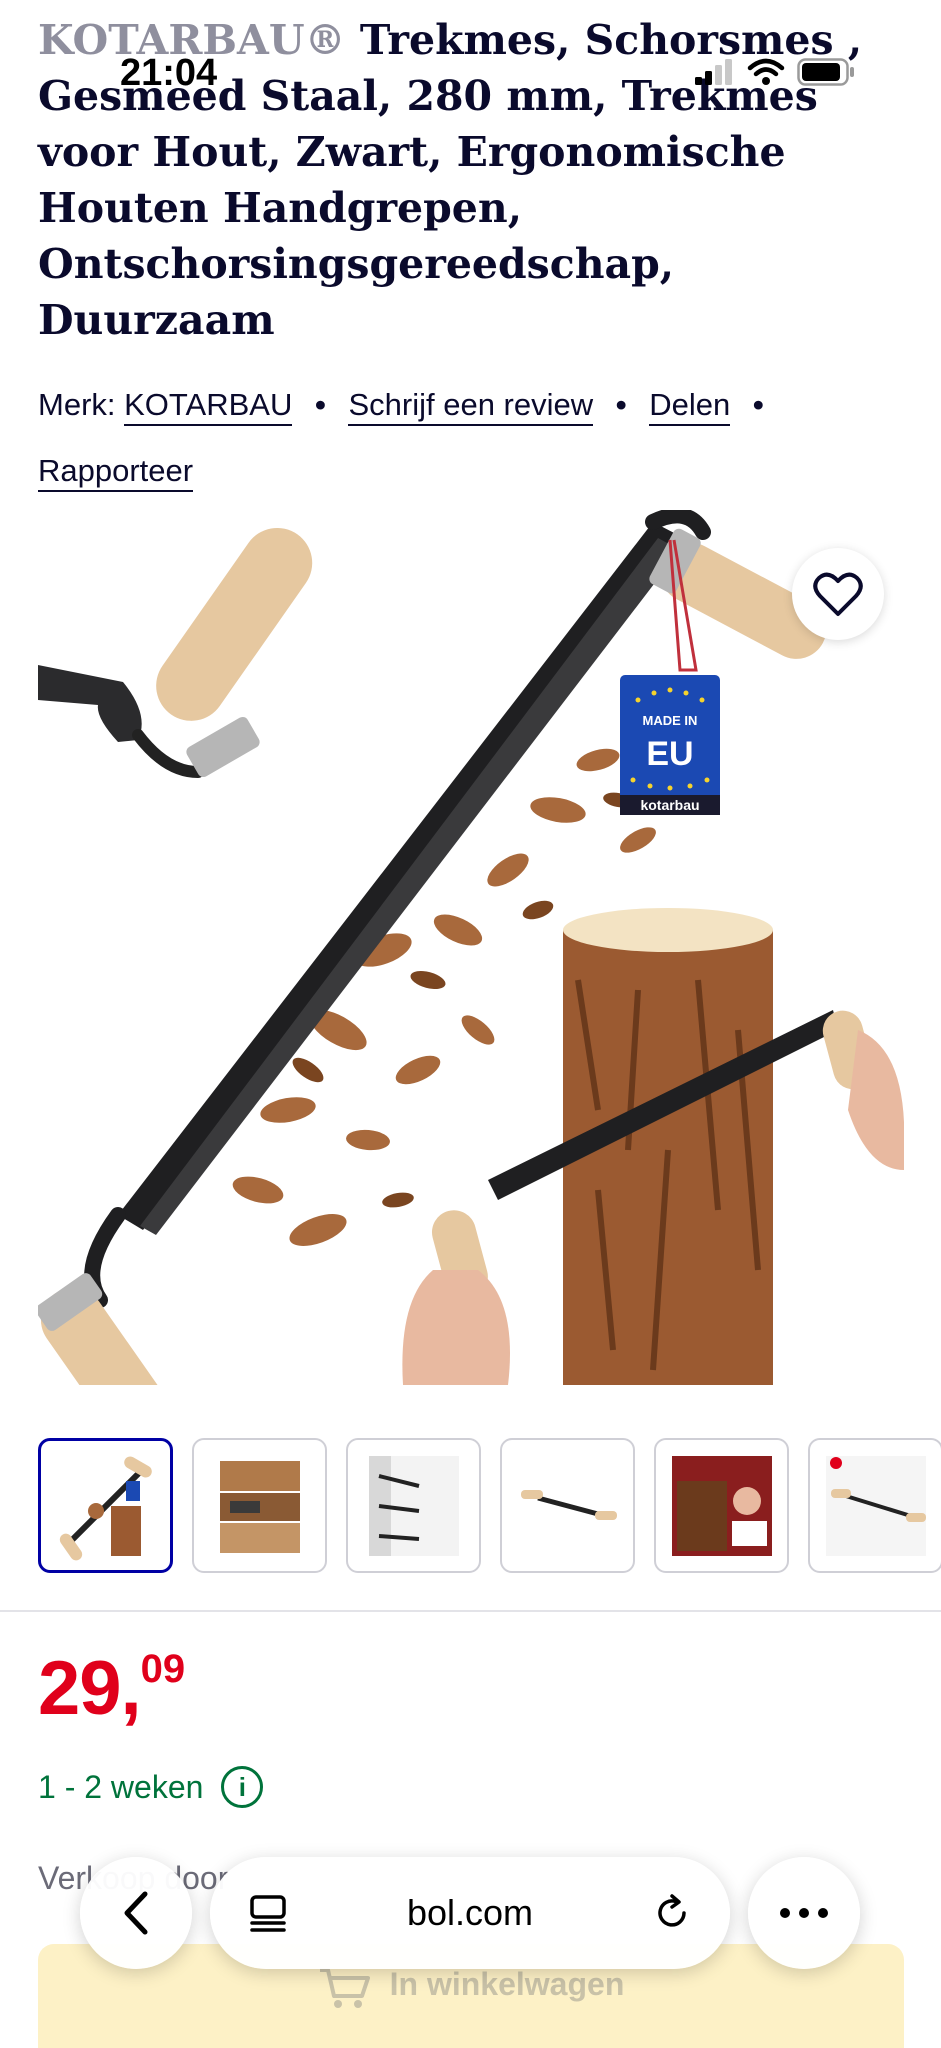  What do you see at coordinates (242, 1787) in the screenshot?
I see `info-icon: i` at bounding box center [242, 1787].